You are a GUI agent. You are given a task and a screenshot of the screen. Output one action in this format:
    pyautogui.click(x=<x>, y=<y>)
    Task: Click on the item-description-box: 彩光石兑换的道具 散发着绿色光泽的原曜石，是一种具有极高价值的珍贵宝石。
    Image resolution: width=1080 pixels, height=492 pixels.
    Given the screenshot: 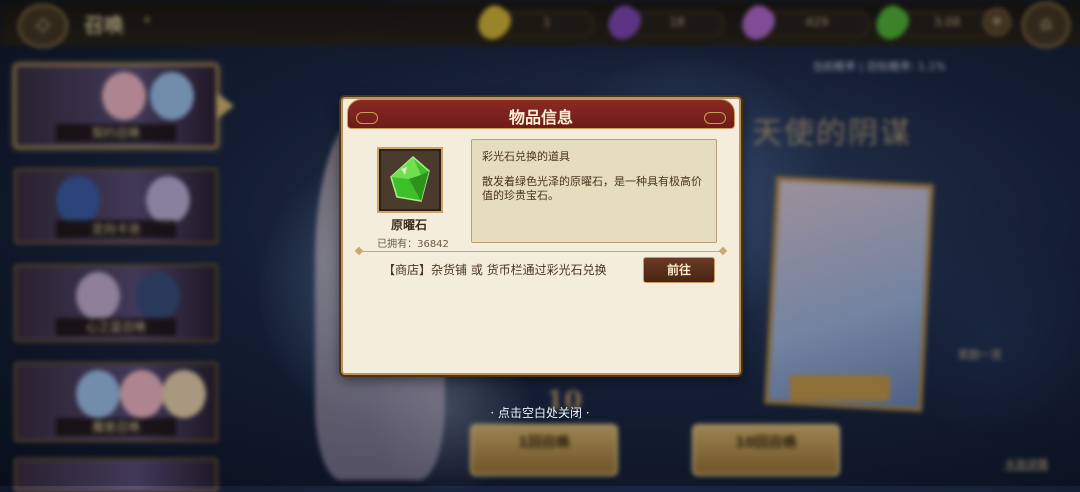 What is the action you would take?
    pyautogui.click(x=594, y=191)
    